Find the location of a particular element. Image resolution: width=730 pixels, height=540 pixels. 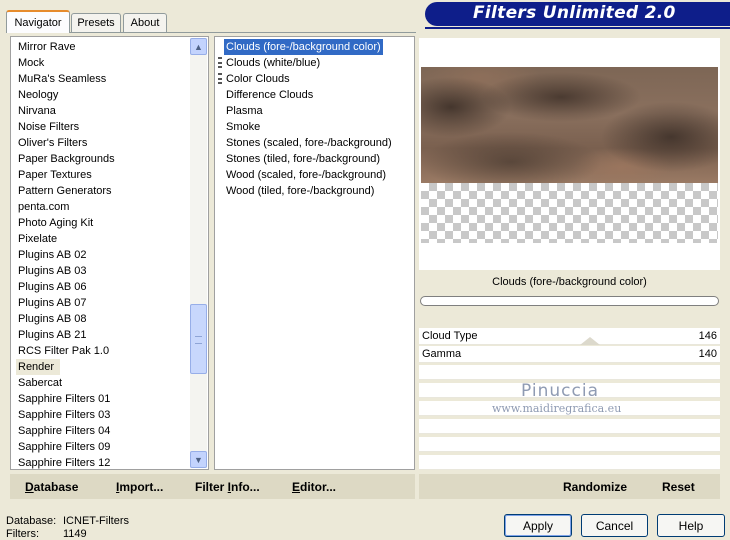

category-item: Plugins AB 21 is located at coordinates (52, 335).